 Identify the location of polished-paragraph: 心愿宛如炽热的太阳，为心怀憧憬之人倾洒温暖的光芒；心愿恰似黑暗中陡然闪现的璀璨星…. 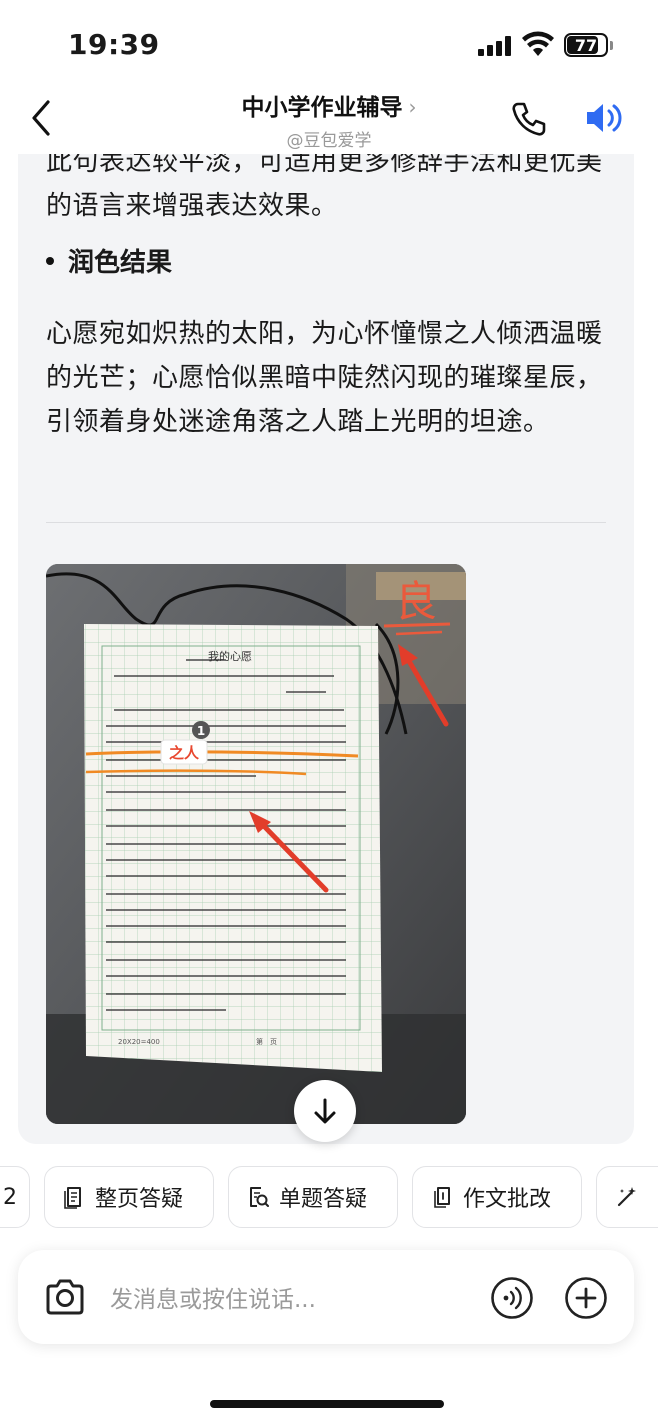
(324, 378).